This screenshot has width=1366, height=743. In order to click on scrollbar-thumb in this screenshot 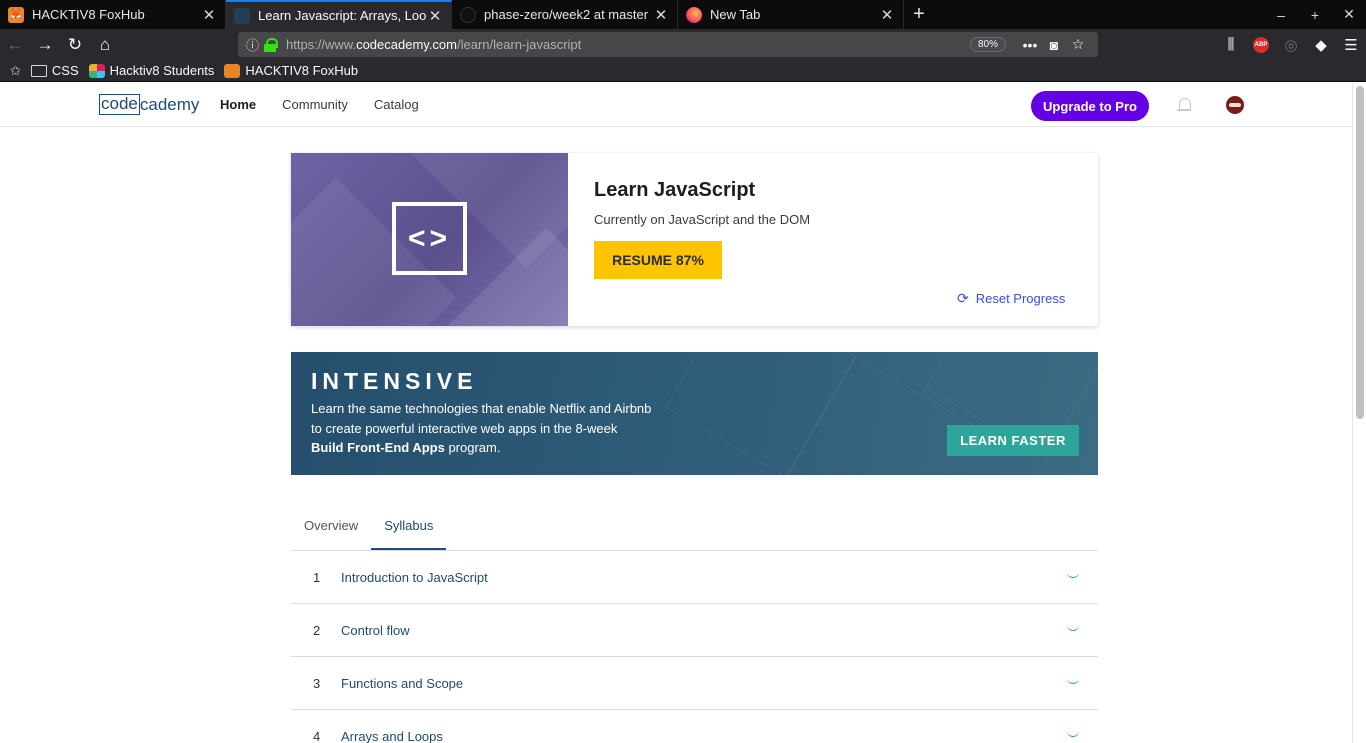, I will do `click(1360, 252)`.